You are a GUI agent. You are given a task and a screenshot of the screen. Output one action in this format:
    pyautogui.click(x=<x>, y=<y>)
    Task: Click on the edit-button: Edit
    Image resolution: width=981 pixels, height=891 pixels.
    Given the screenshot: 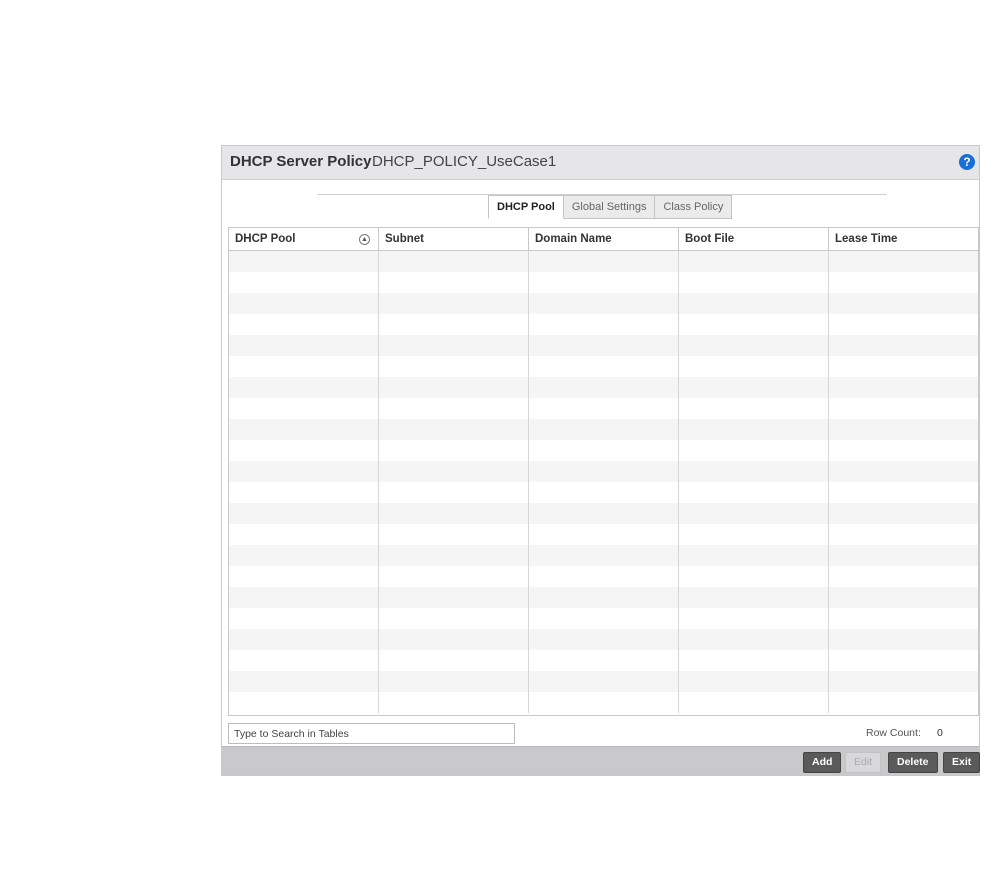 What is the action you would take?
    pyautogui.click(x=863, y=762)
    